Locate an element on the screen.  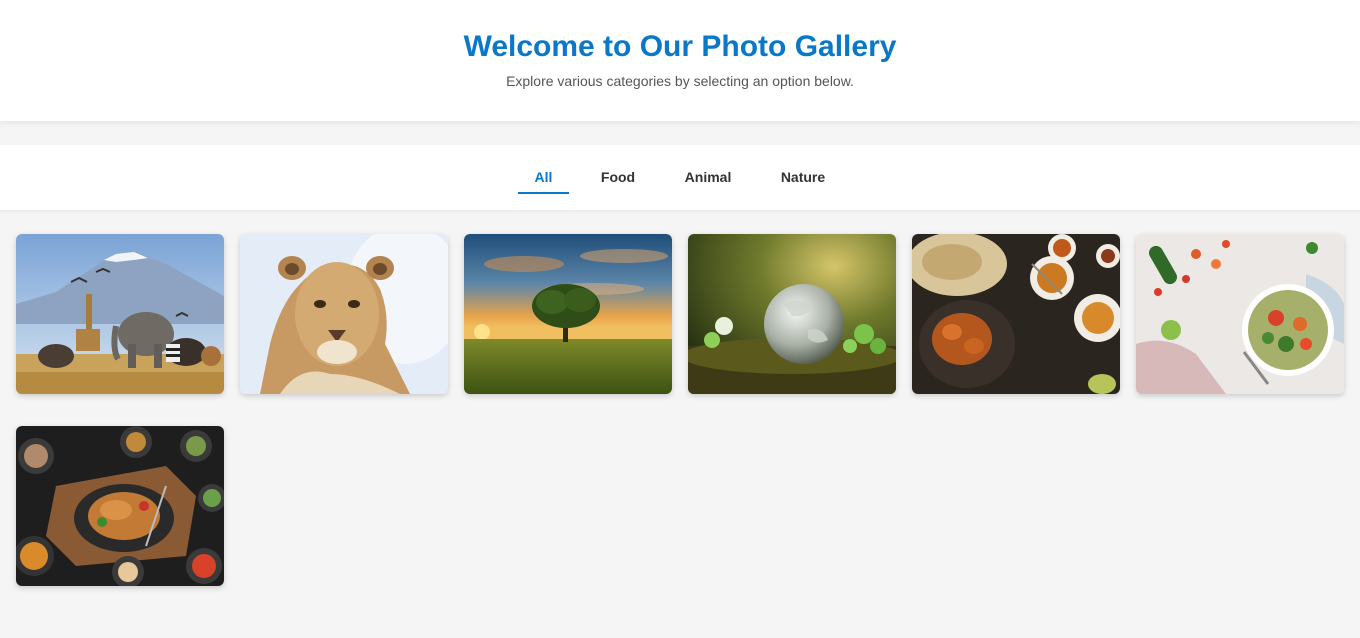
tab-food: Food is located at coordinates (618, 177).